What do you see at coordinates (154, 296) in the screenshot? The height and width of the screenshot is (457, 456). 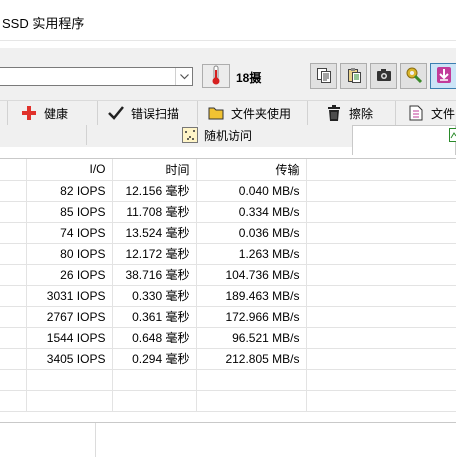 I see `cell-time: 0.330 毫秒` at bounding box center [154, 296].